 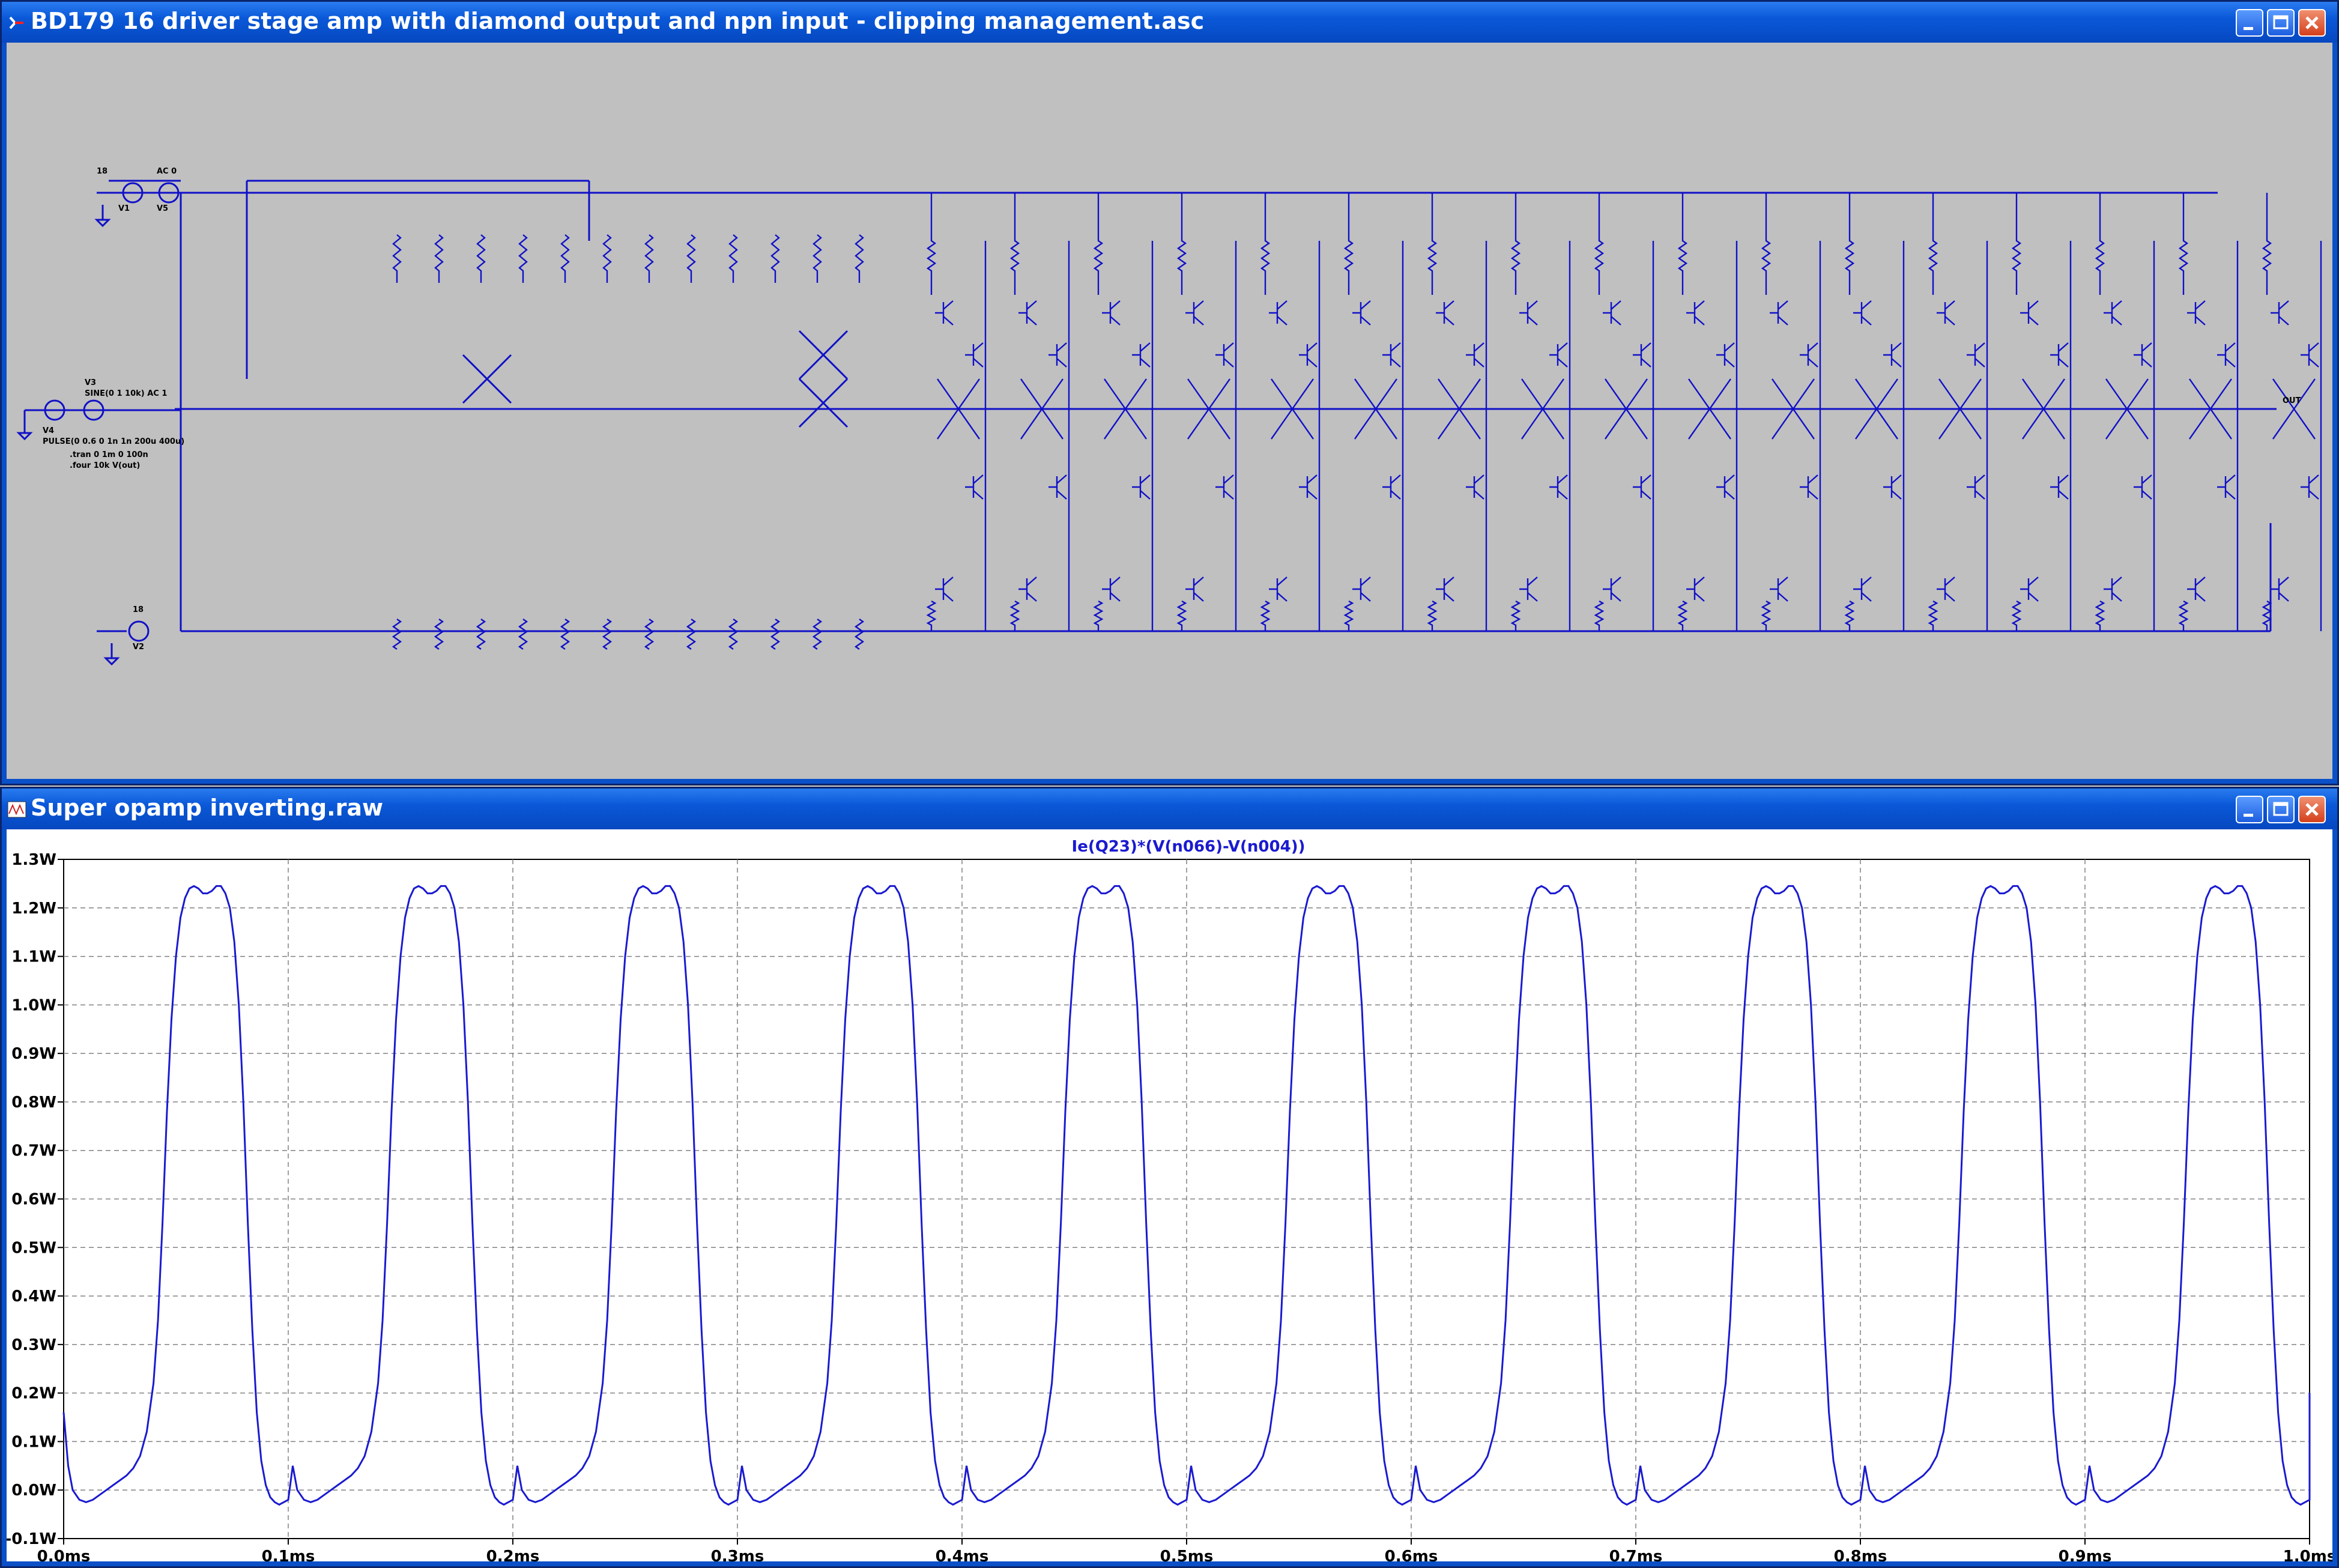 I want to click on plot-titlebar: Super opamp inverting.raw, so click(x=1169, y=809).